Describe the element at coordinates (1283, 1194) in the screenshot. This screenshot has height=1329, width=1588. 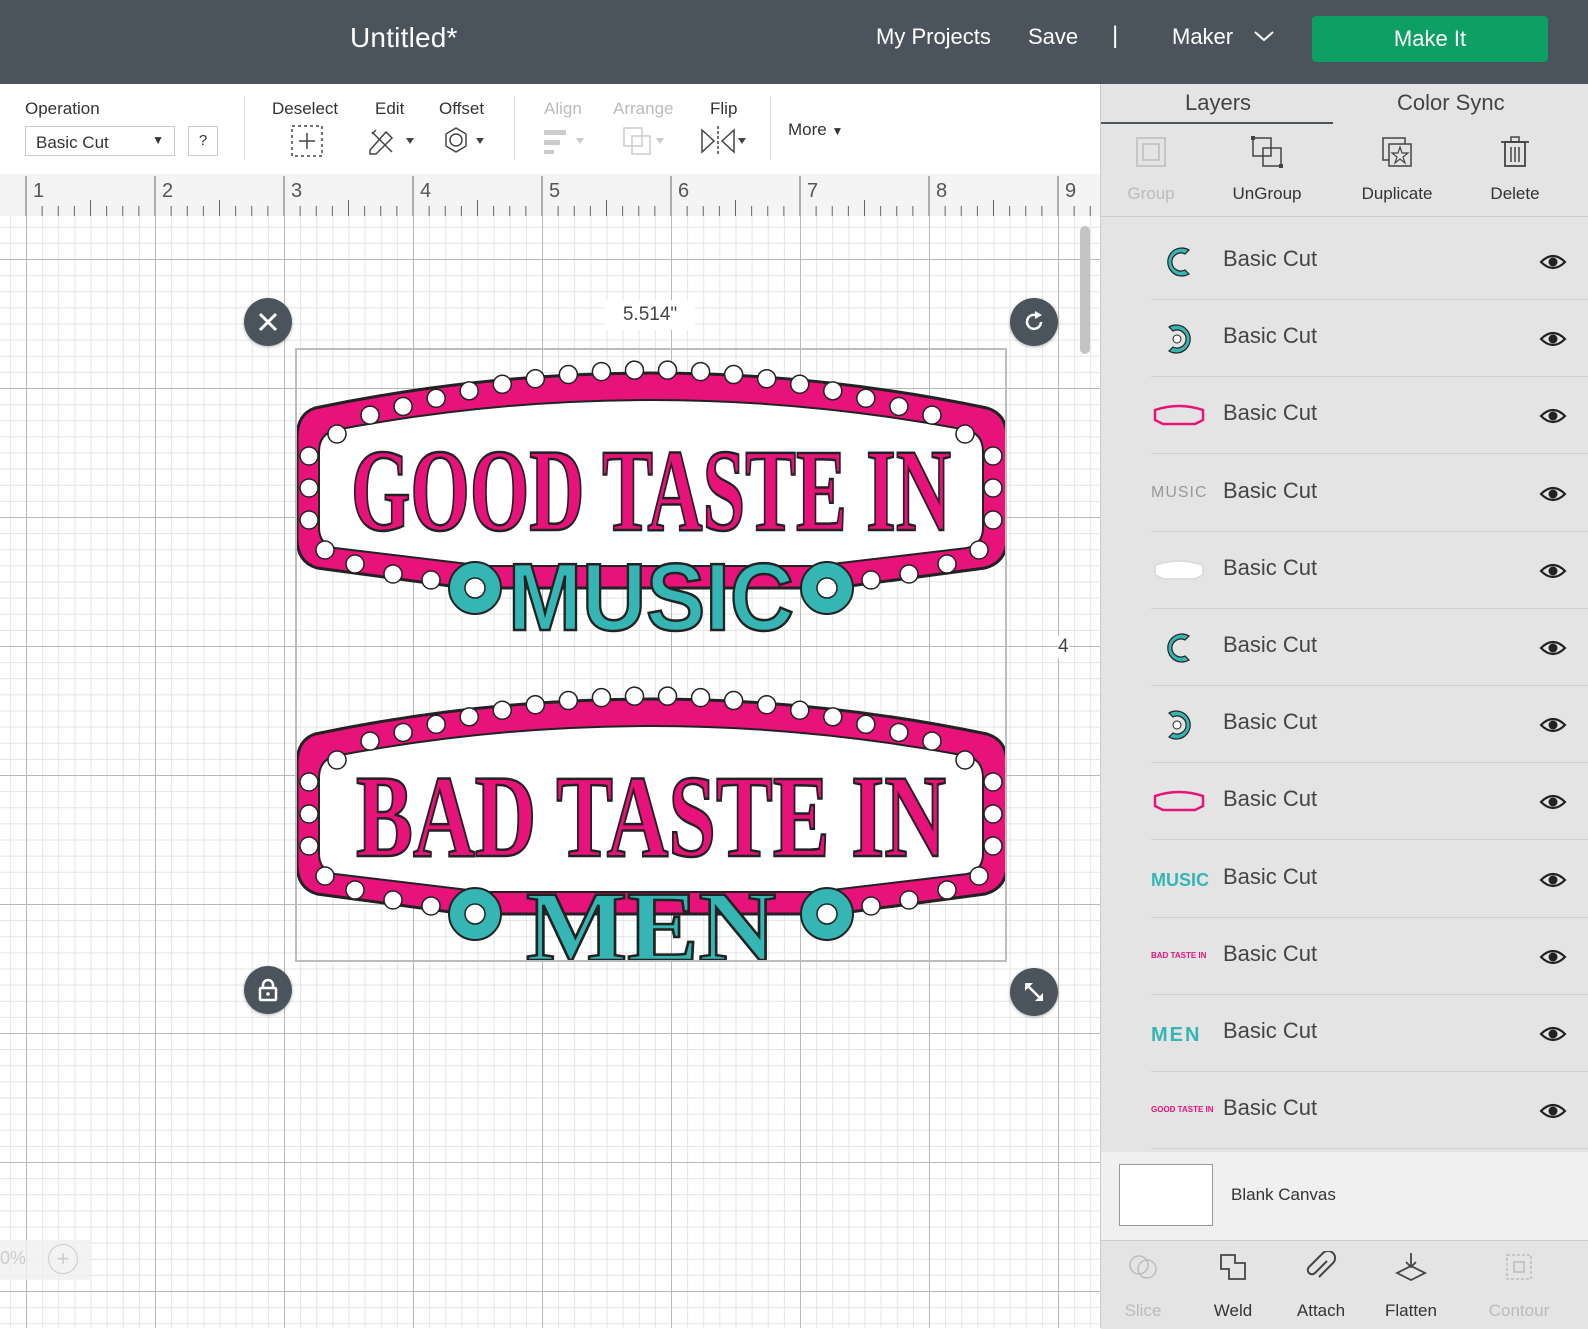
I see `blank-canvas-label: Blank Canvas` at that location.